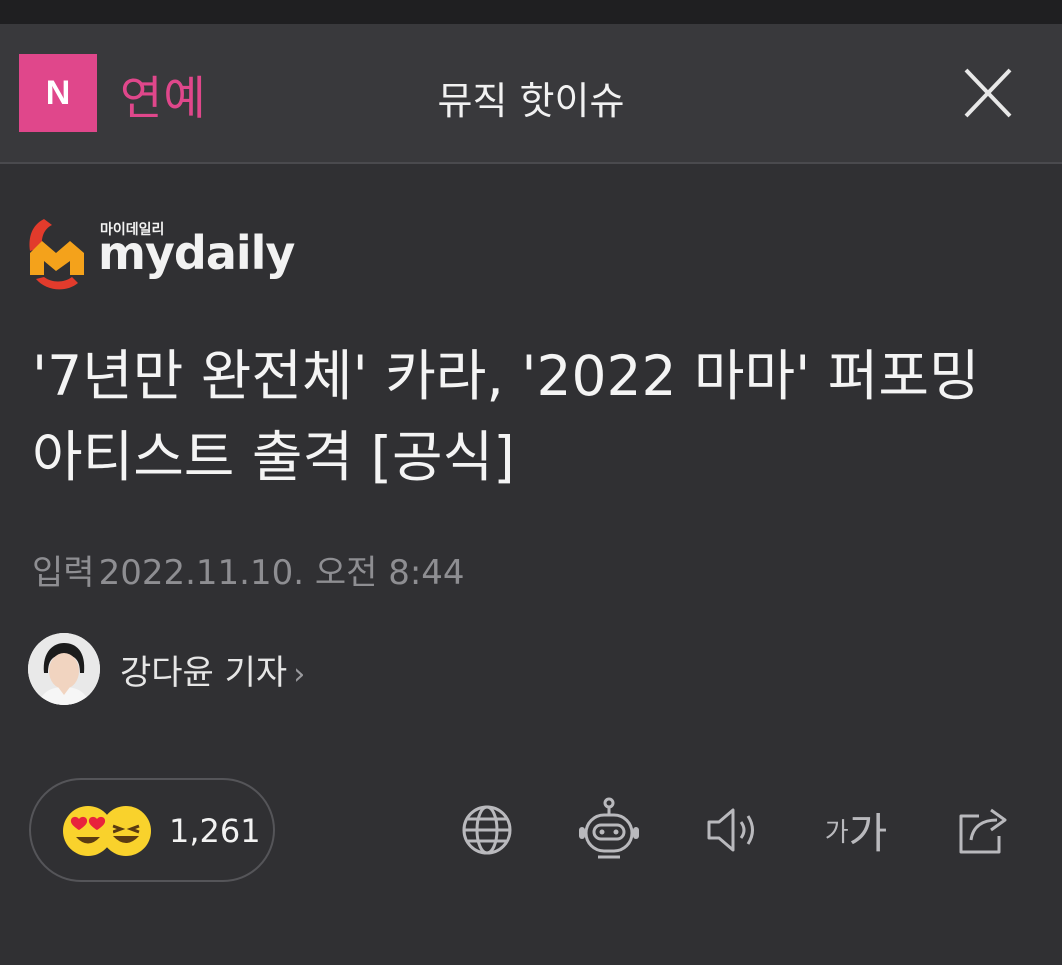  I want to click on author-name: 강다윤 기자, so click(204, 673).